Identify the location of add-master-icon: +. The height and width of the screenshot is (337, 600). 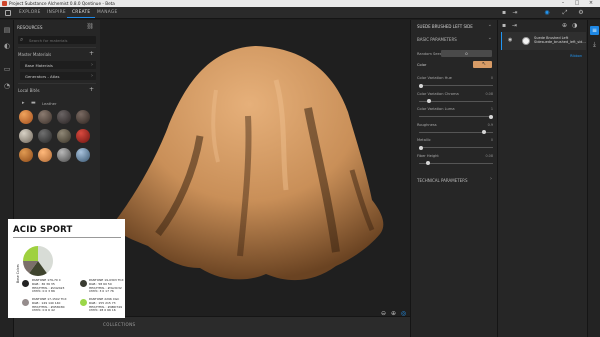
(91, 53).